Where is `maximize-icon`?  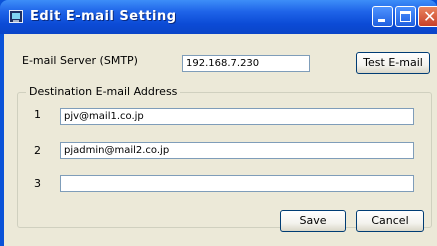
maximize-icon is located at coordinates (405, 16).